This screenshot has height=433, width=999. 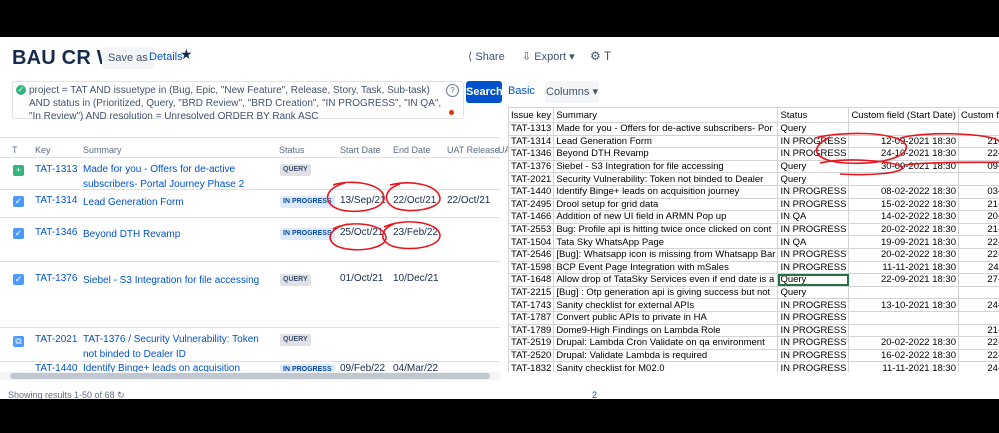 What do you see at coordinates (121, 394) in the screenshot?
I see `refresh-icon: ↻` at bounding box center [121, 394].